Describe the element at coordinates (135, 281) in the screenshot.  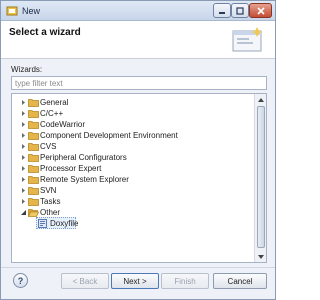
I see `next-button: Next >` at that location.